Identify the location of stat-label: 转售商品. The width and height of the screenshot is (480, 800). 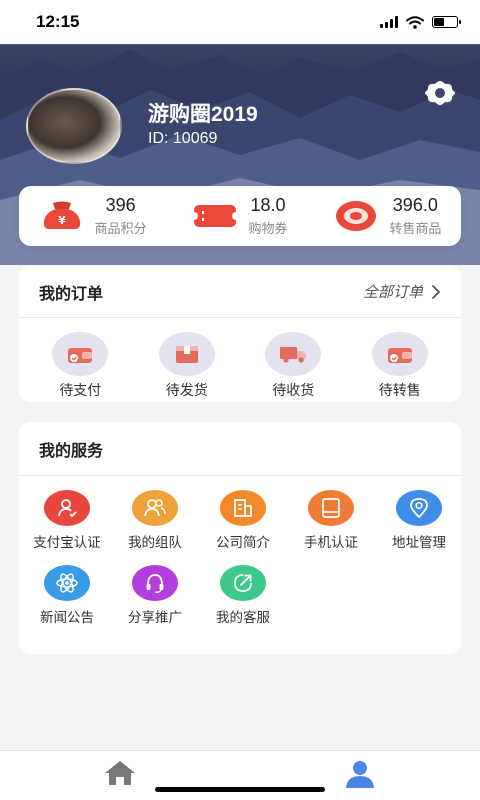
(415, 229).